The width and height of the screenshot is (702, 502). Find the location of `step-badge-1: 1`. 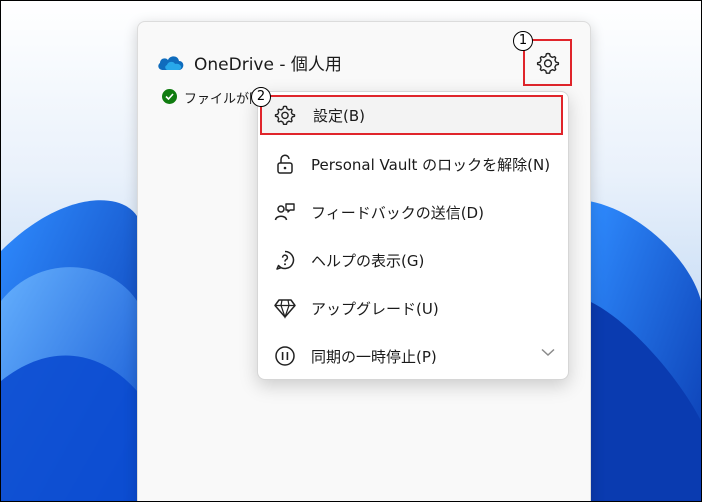

step-badge-1: 1 is located at coordinates (523, 41).